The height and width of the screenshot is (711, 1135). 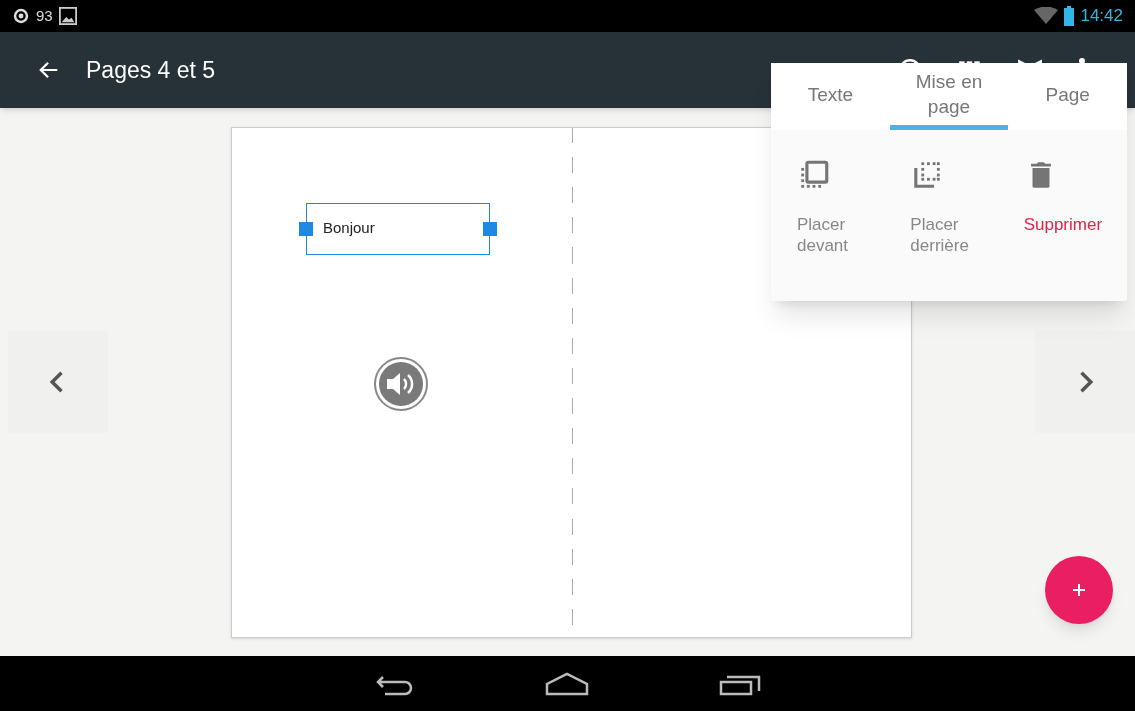 What do you see at coordinates (1046, 16) in the screenshot?
I see `wifi-icon` at bounding box center [1046, 16].